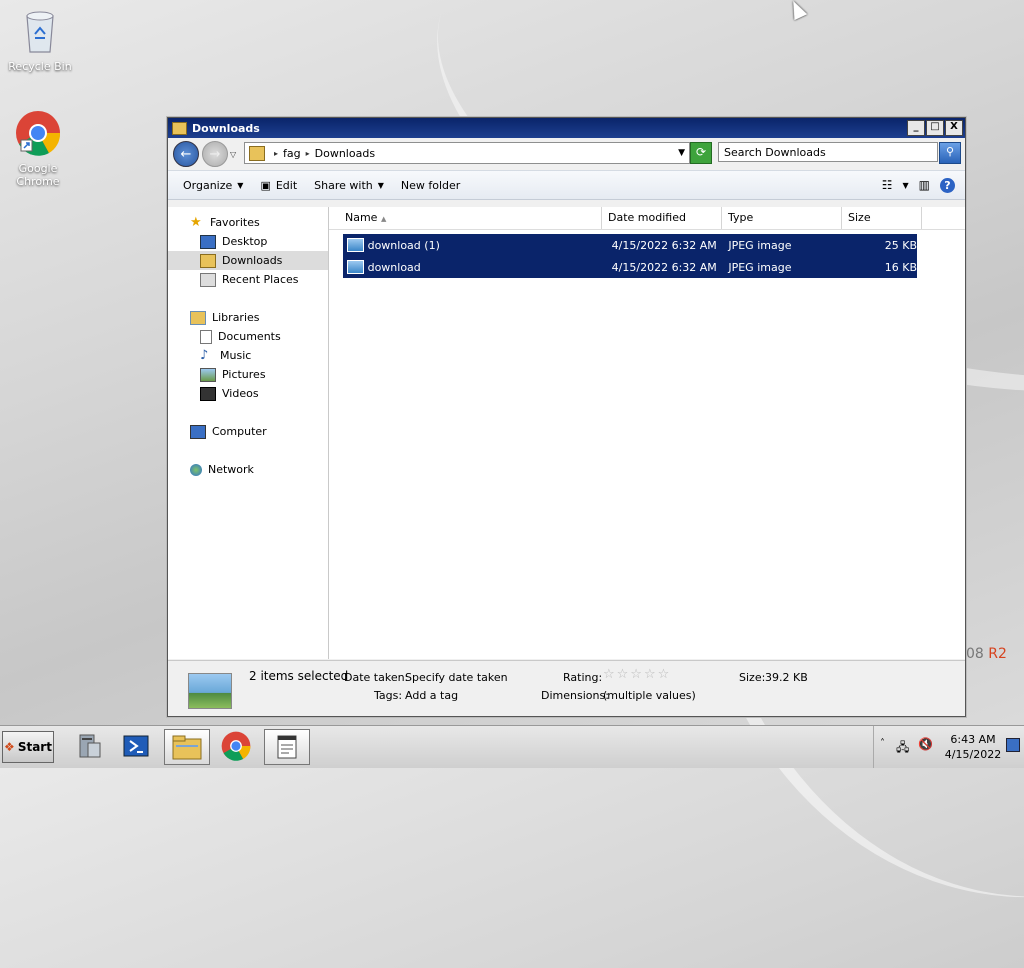  Describe the element at coordinates (975, 654) in the screenshot. I see `watermark-text: 08` at that location.